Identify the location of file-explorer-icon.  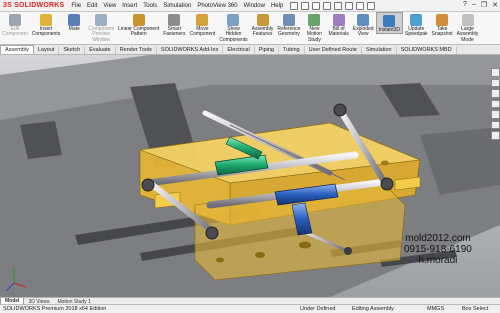
(495, 93).